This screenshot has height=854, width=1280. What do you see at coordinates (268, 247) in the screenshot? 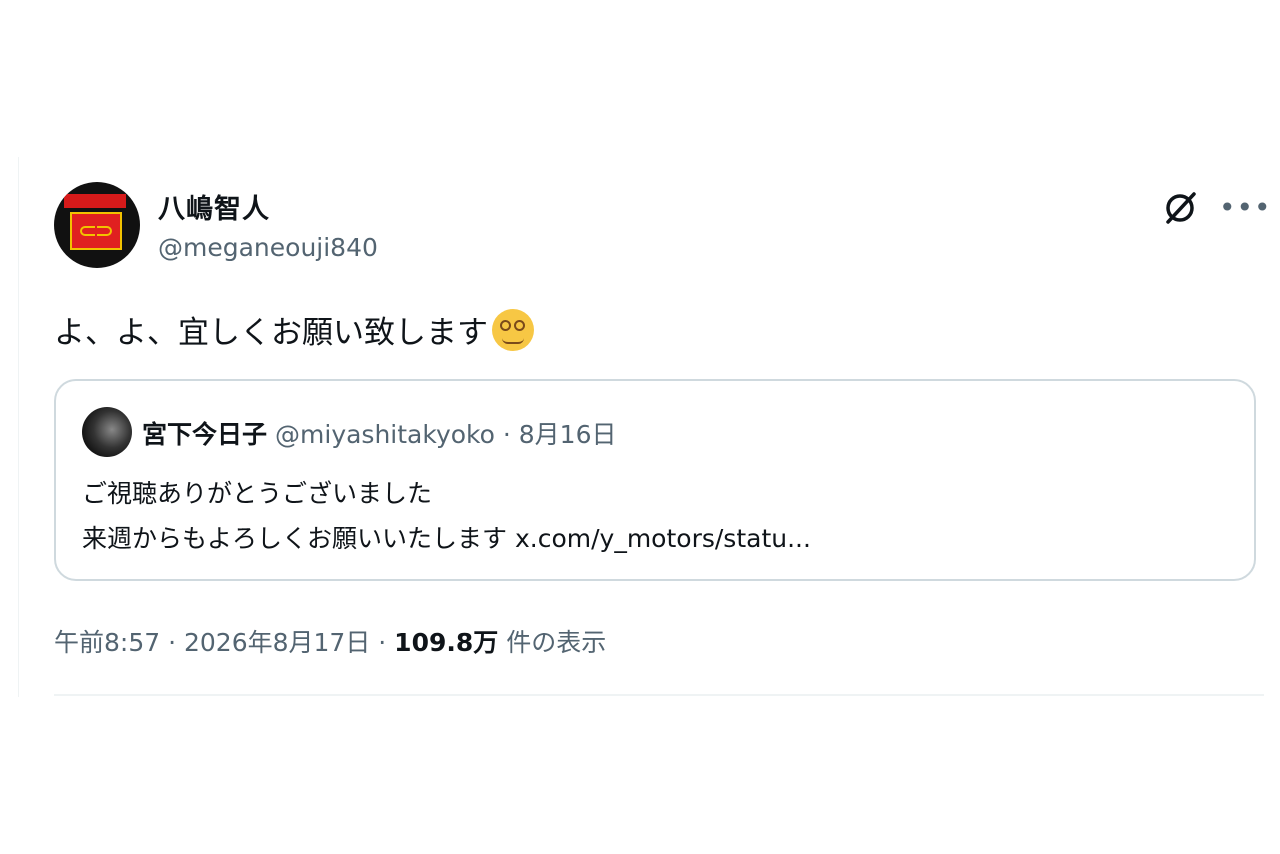
I see `author-handle: @meganeouji840` at bounding box center [268, 247].